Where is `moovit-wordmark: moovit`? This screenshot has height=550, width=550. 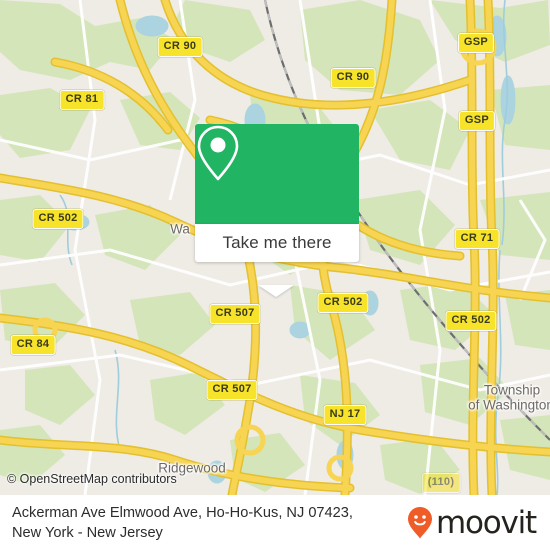 moovit-wordmark: moovit is located at coordinates (486, 522).